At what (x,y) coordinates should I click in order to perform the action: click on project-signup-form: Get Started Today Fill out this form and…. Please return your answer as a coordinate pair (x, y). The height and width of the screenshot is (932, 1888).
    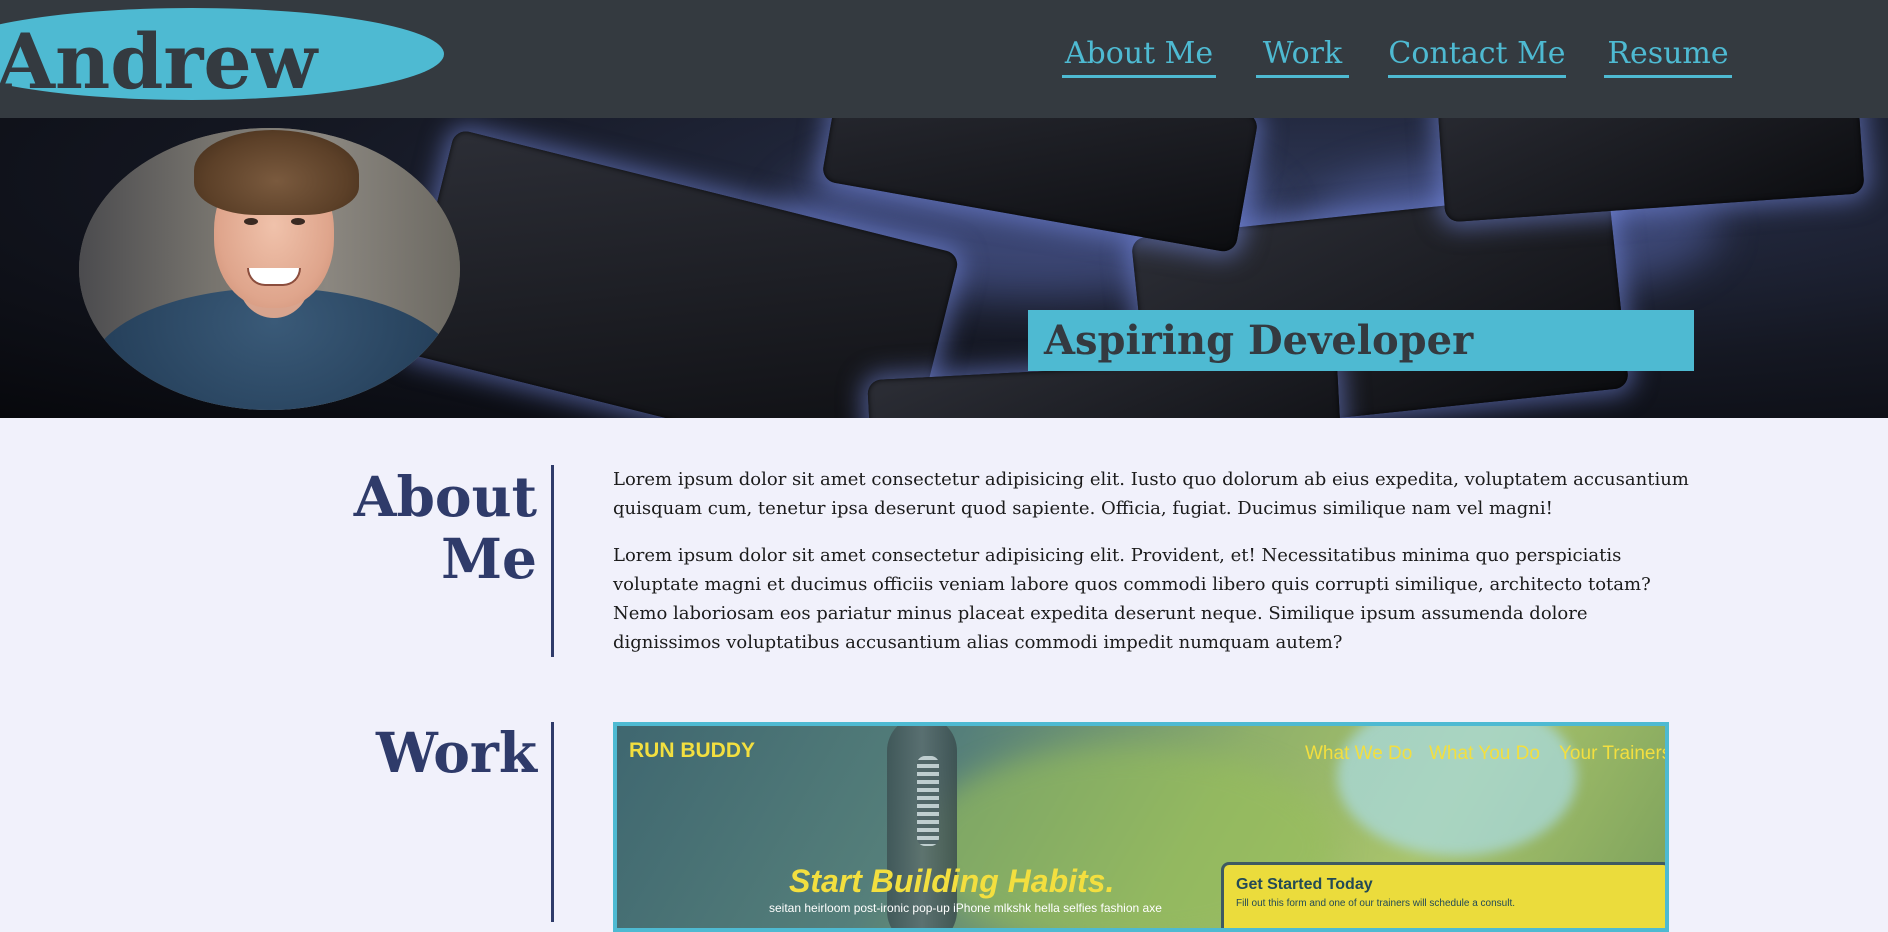
    Looking at the image, I should click on (1443, 895).